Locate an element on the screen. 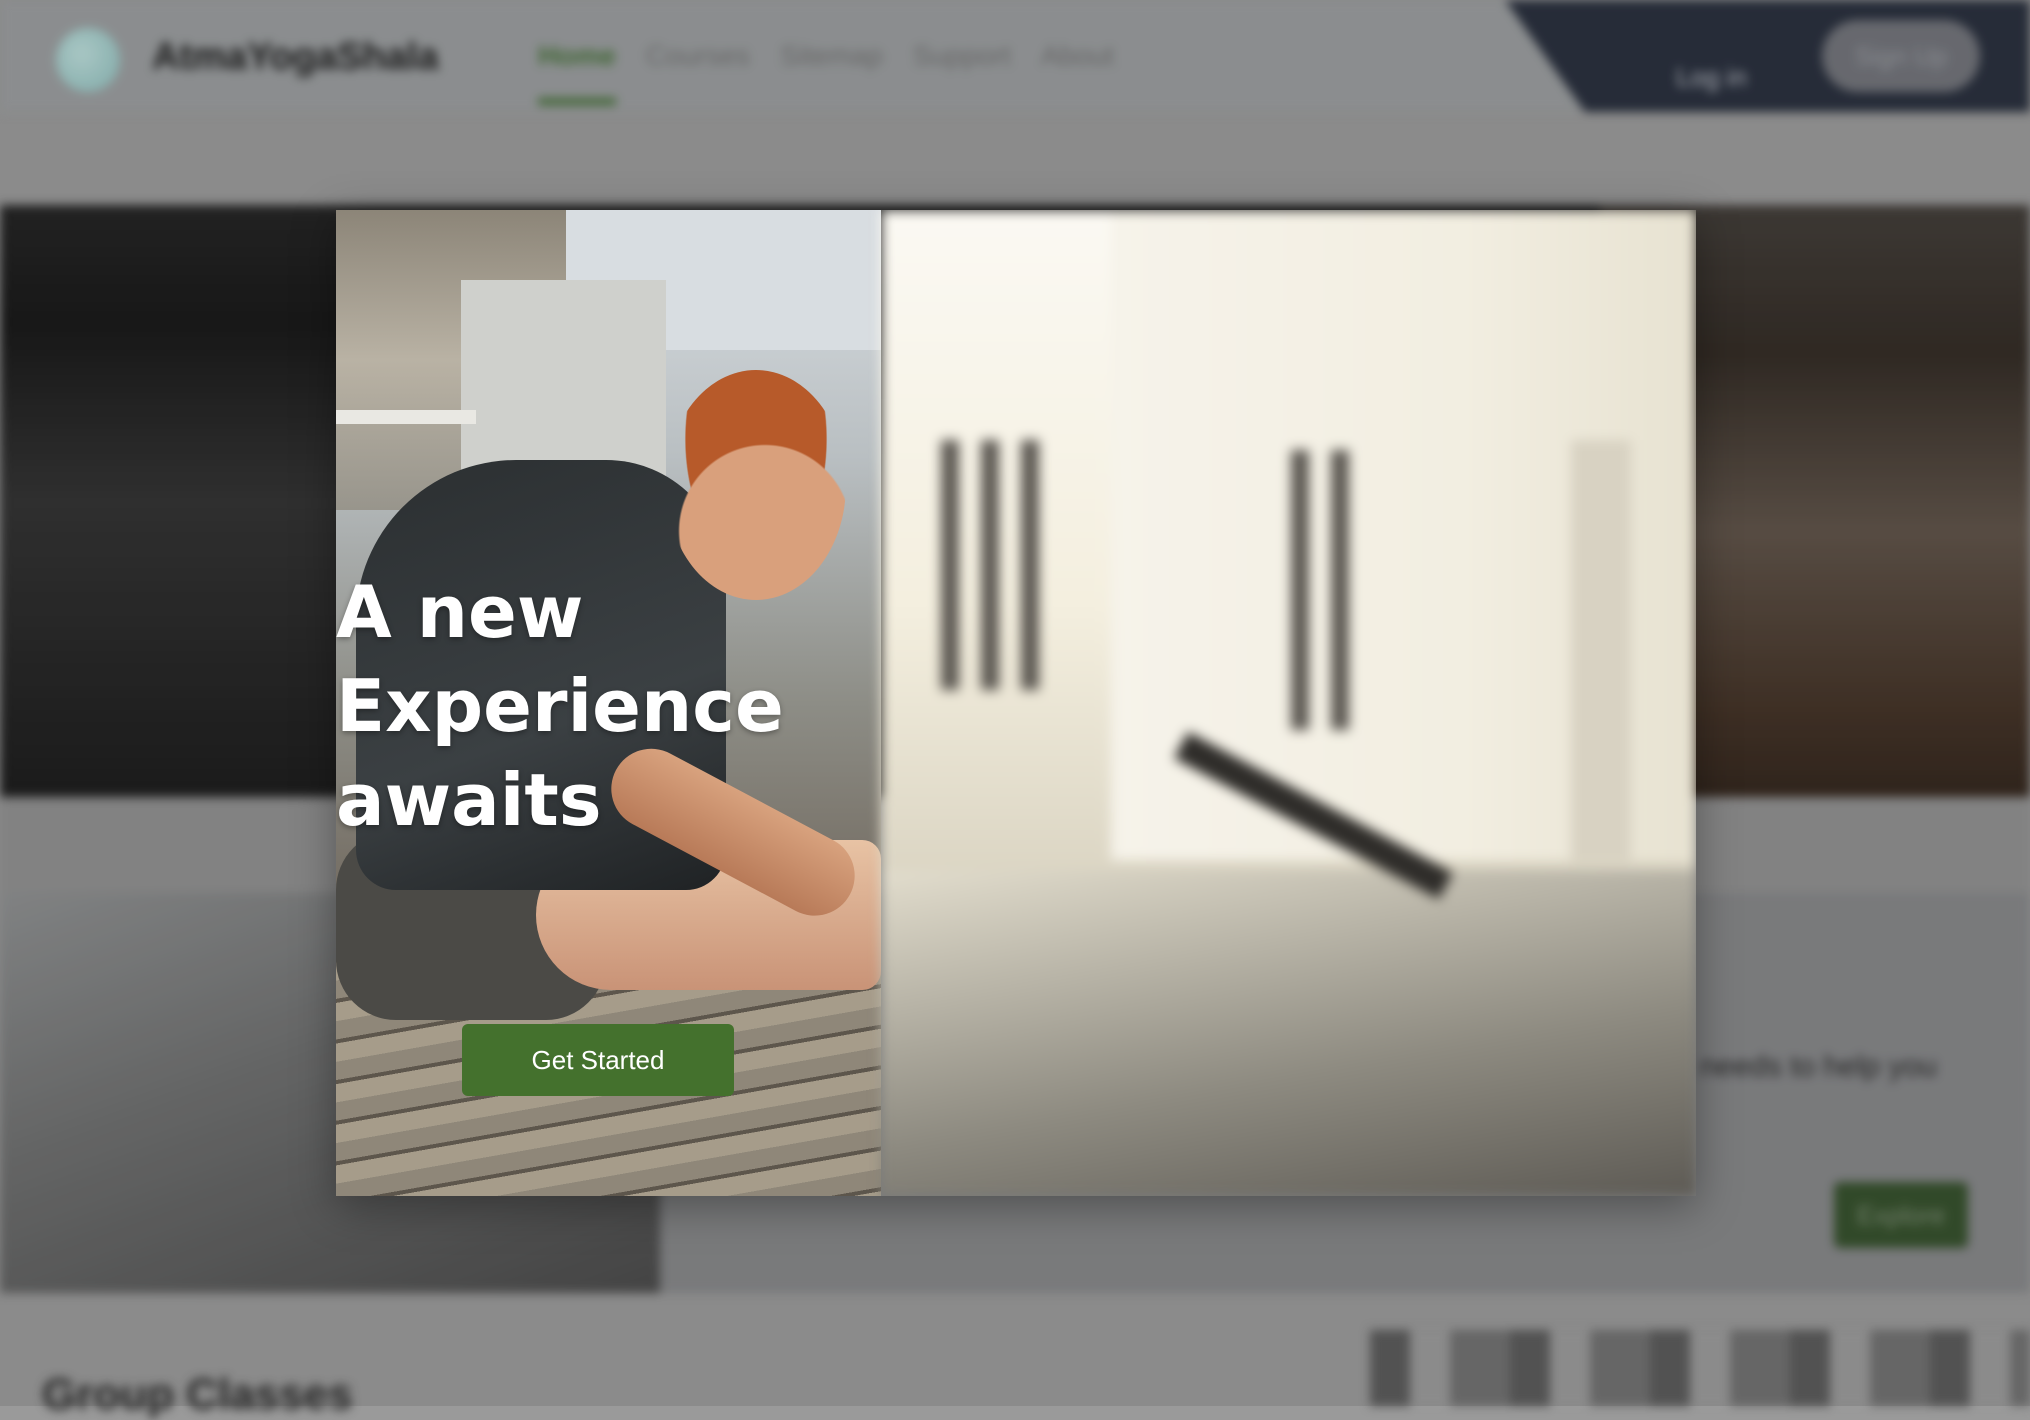 This screenshot has width=2030, height=1420. photo-window is located at coordinates (1601, 650).